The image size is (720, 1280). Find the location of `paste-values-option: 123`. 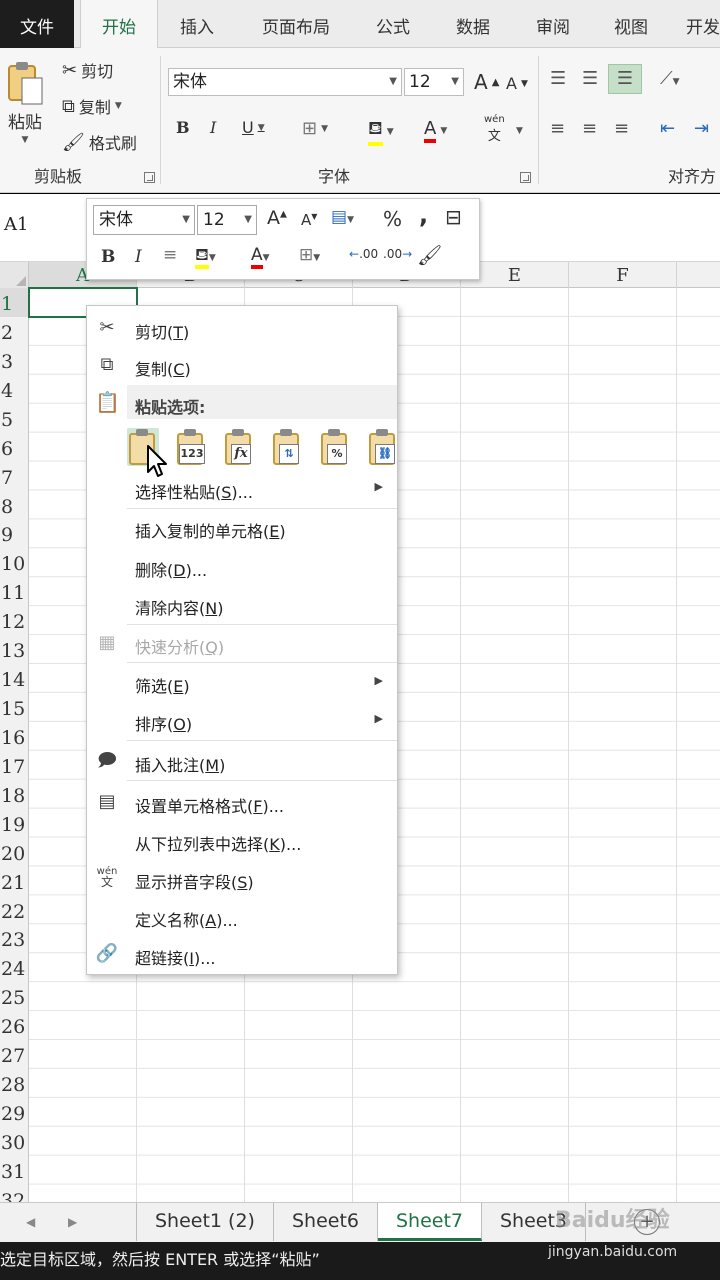

paste-values-option: 123 is located at coordinates (191, 447).